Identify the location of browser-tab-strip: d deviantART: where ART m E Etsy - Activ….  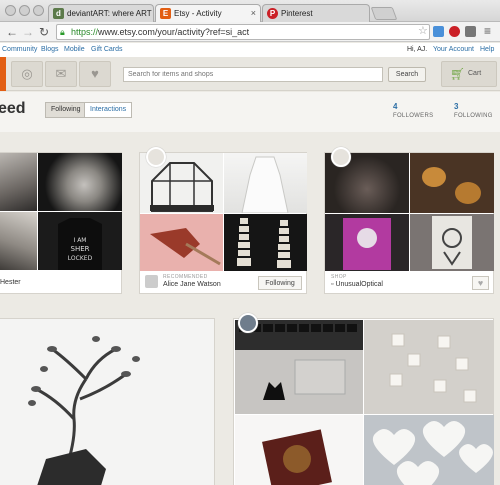
(250, 11).